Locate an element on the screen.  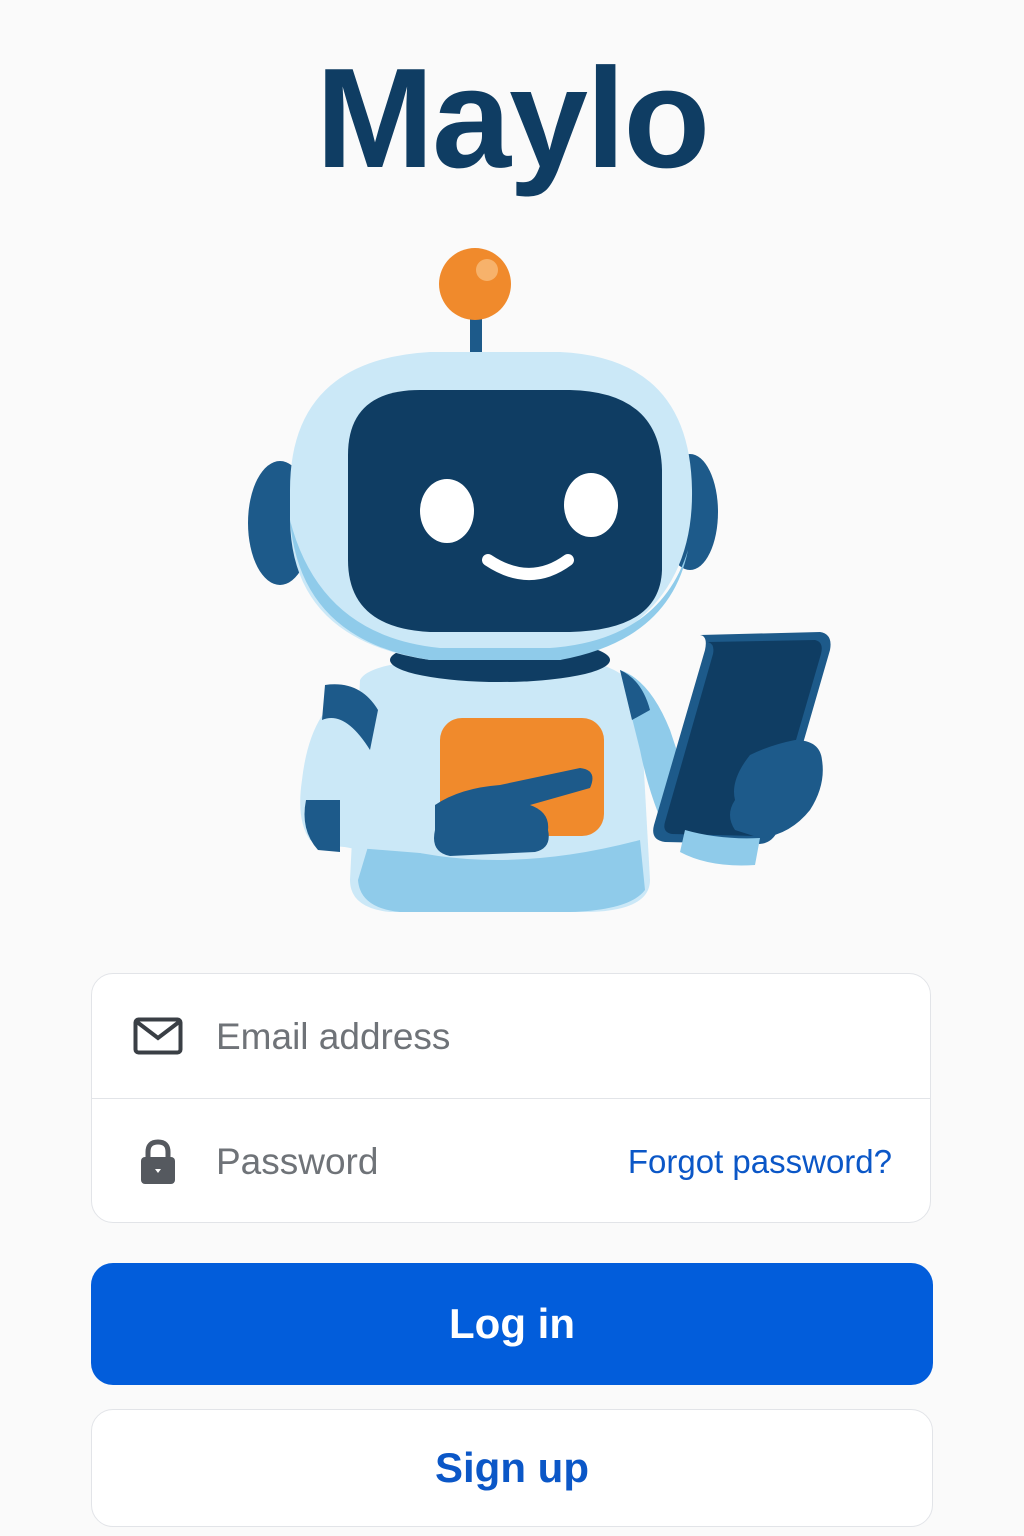
lock-icon is located at coordinates (158, 1162).